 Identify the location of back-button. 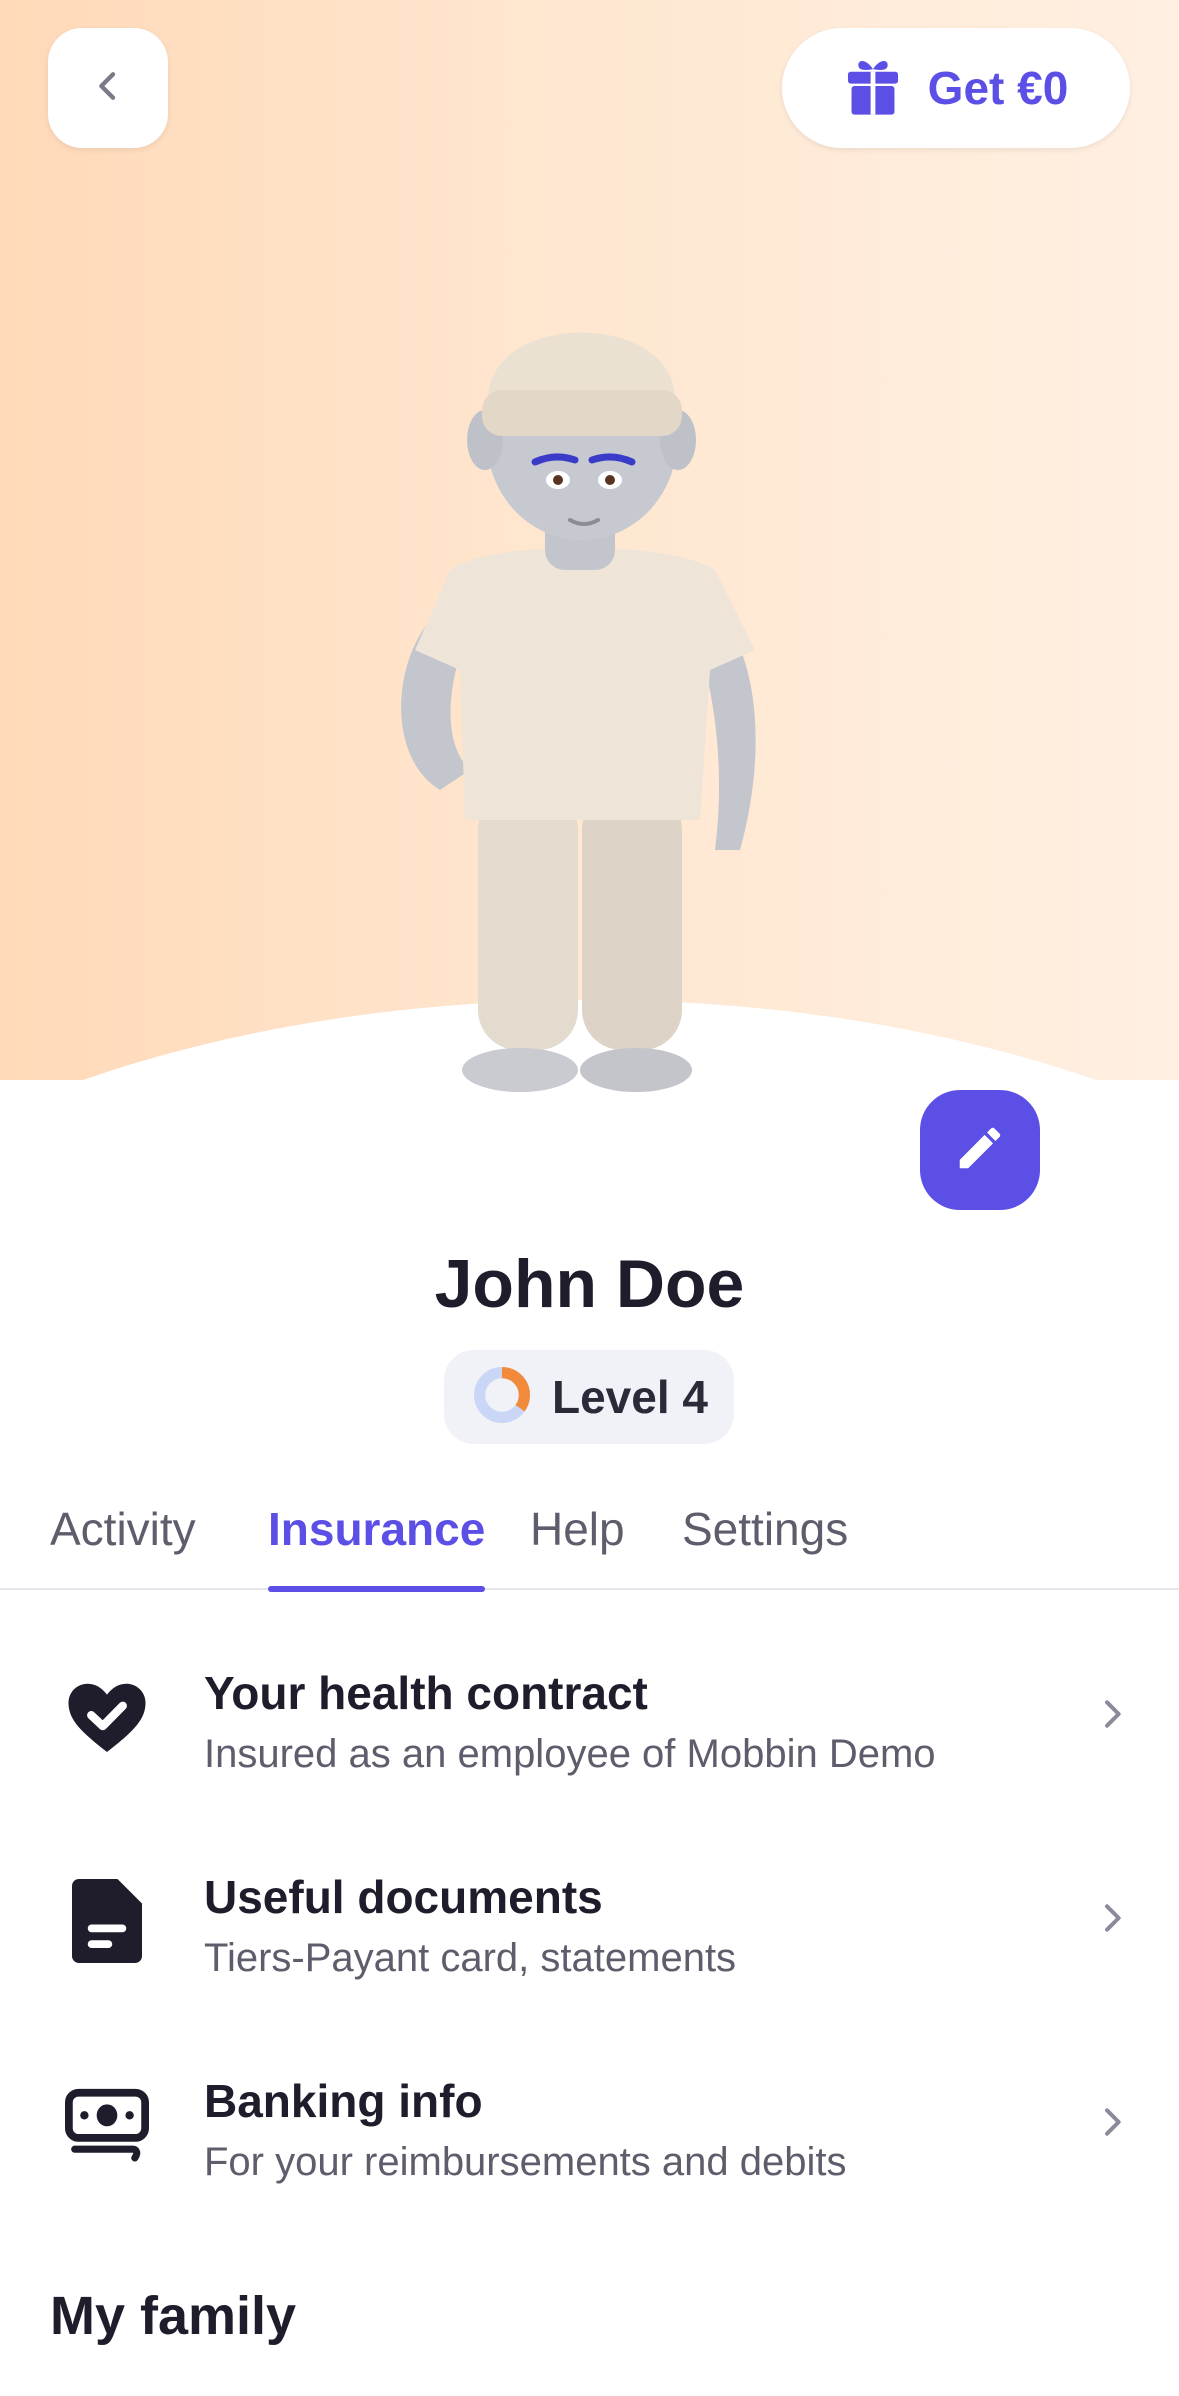
(108, 88).